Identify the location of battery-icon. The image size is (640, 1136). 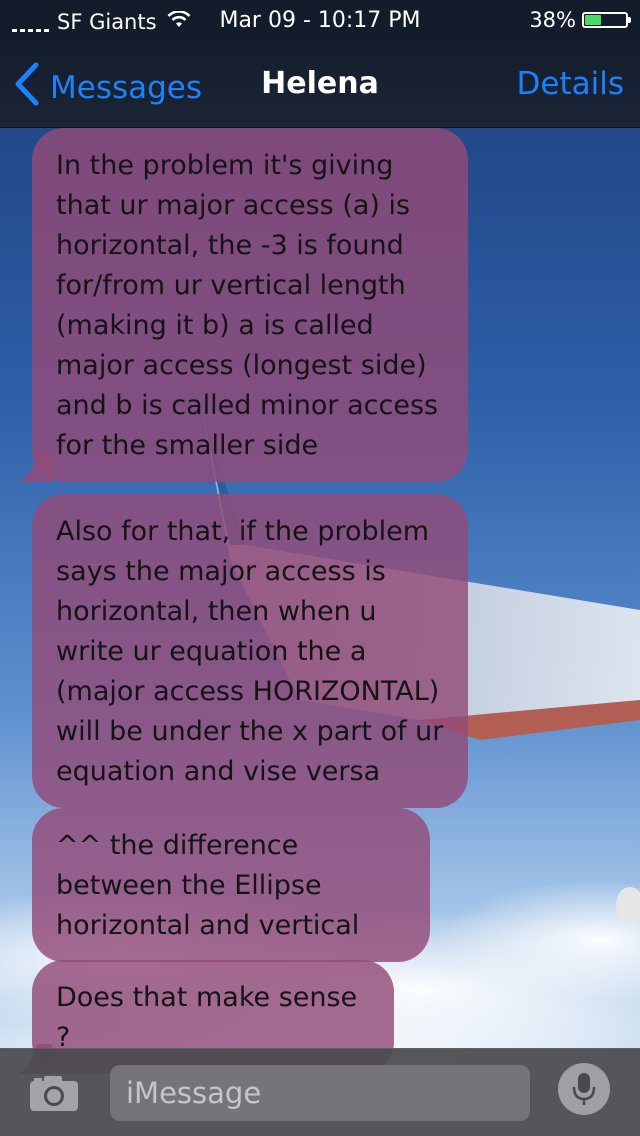
(606, 20).